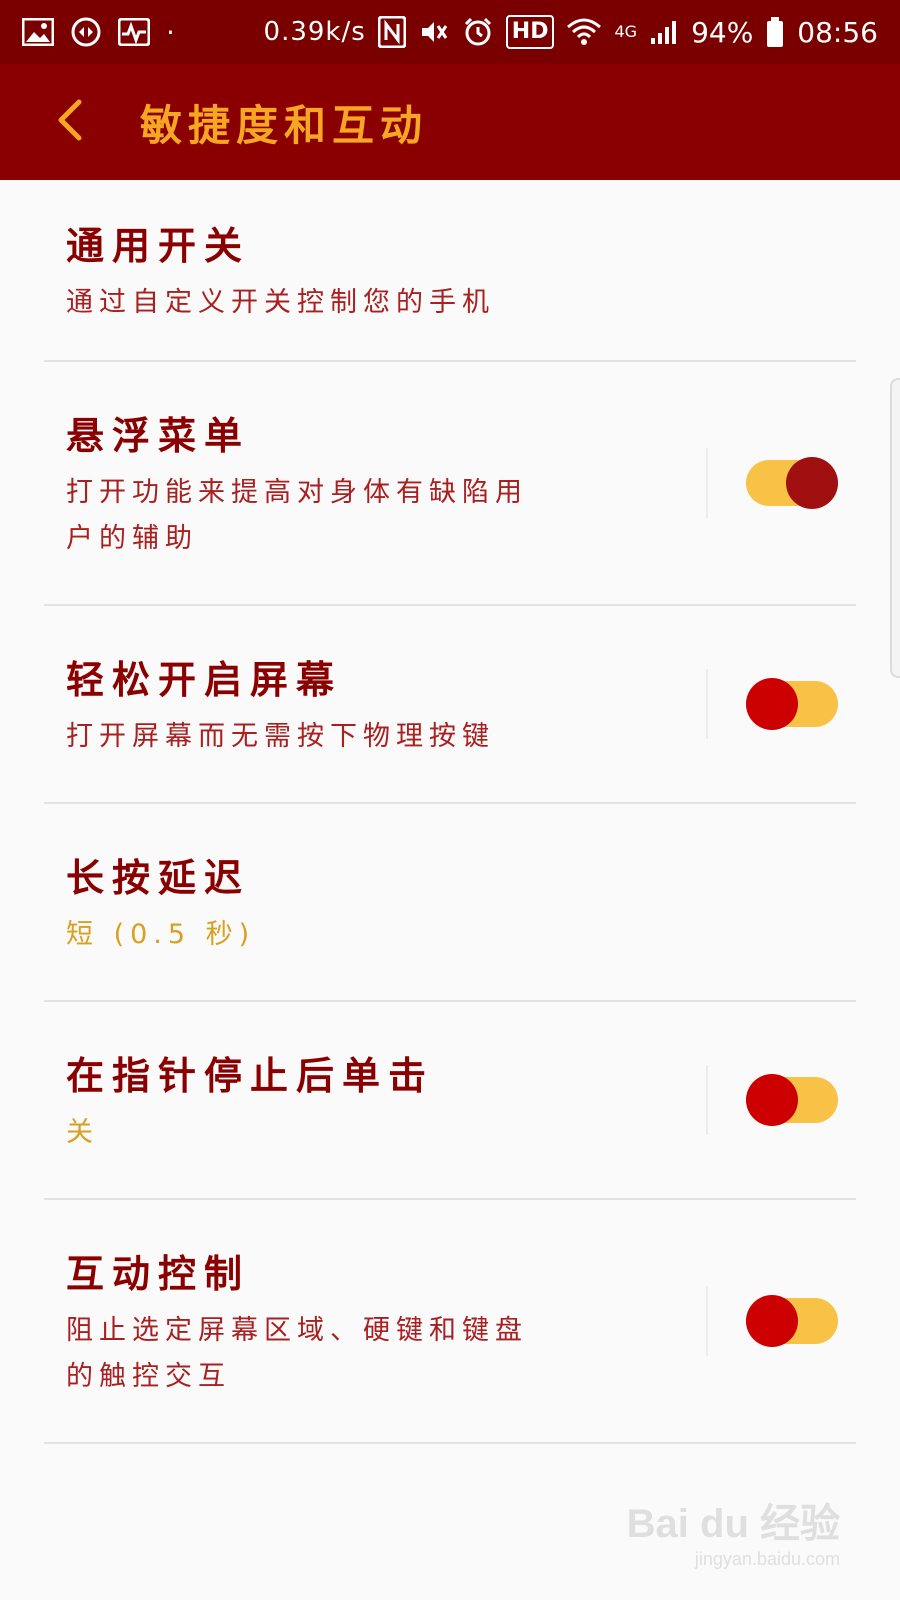 The width and height of the screenshot is (900, 1600). I want to click on alarm-icon, so click(478, 32).